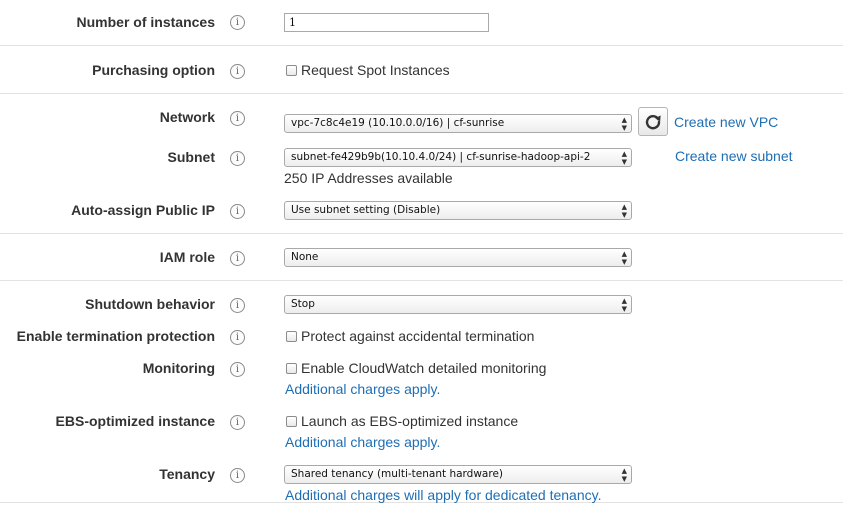 Image resolution: width=843 pixels, height=518 pixels. What do you see at coordinates (291, 70) in the screenshot?
I see `spot-instances-checkbox` at bounding box center [291, 70].